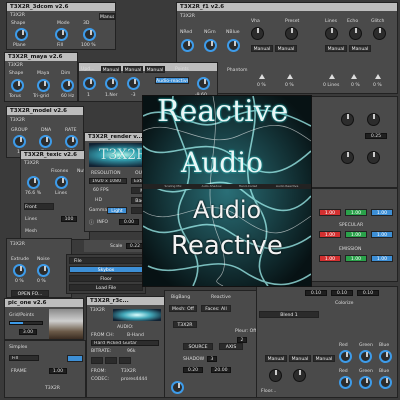  Describe the element at coordinates (75, 358) in the screenshot. I see `fill-toggle` at that location.